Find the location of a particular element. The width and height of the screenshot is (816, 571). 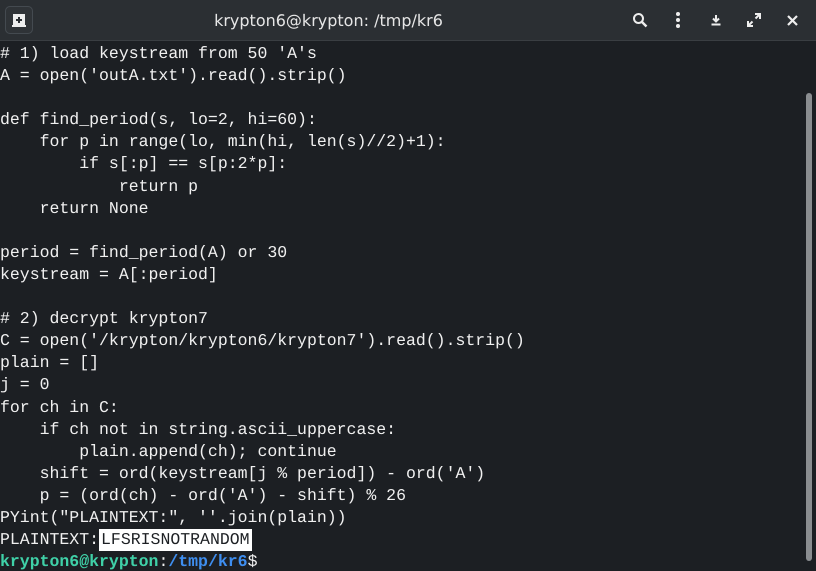

window-title: krypton6@krypton: /tmp/kr6 is located at coordinates (328, 20).